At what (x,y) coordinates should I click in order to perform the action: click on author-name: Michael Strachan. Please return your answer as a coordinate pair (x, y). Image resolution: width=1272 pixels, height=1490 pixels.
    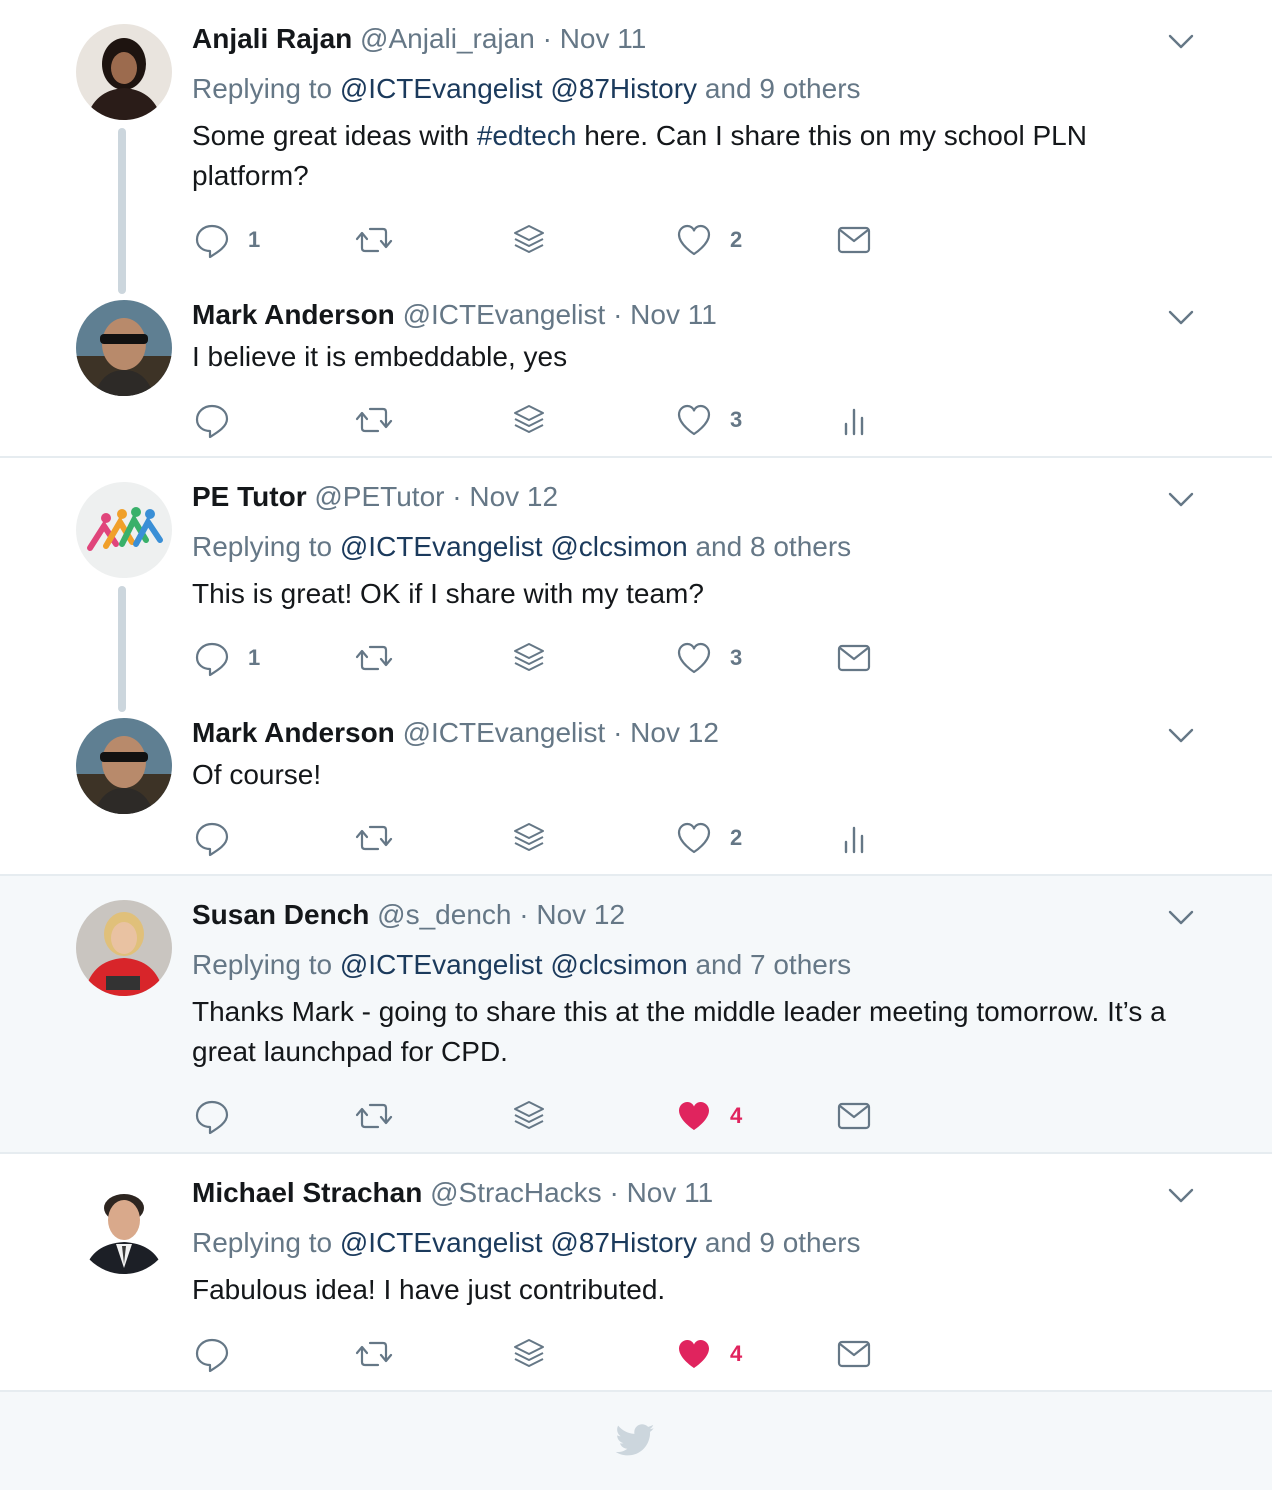
    Looking at the image, I should click on (307, 1192).